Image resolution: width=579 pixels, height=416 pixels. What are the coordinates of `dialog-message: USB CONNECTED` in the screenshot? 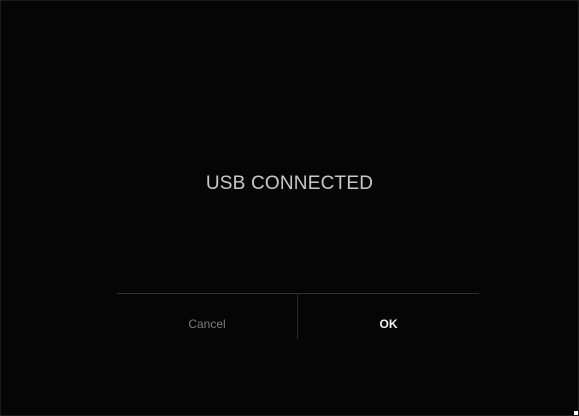 It's located at (289, 183).